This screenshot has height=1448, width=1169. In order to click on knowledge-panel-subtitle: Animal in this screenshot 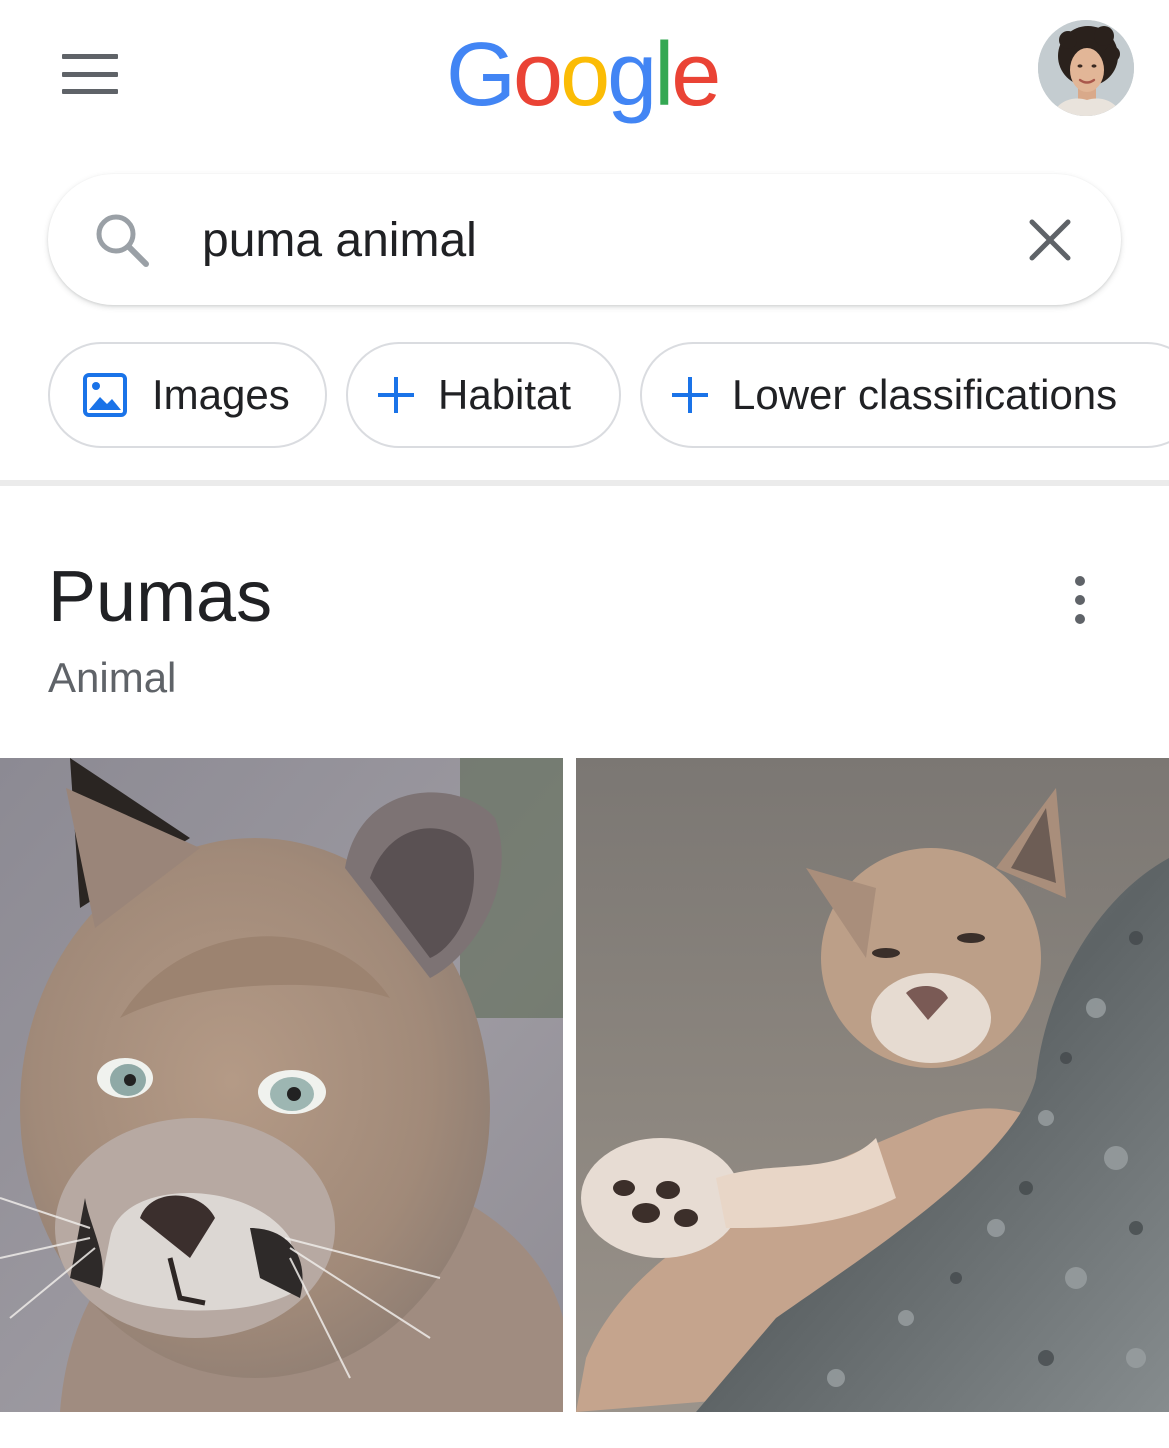, I will do `click(112, 677)`.